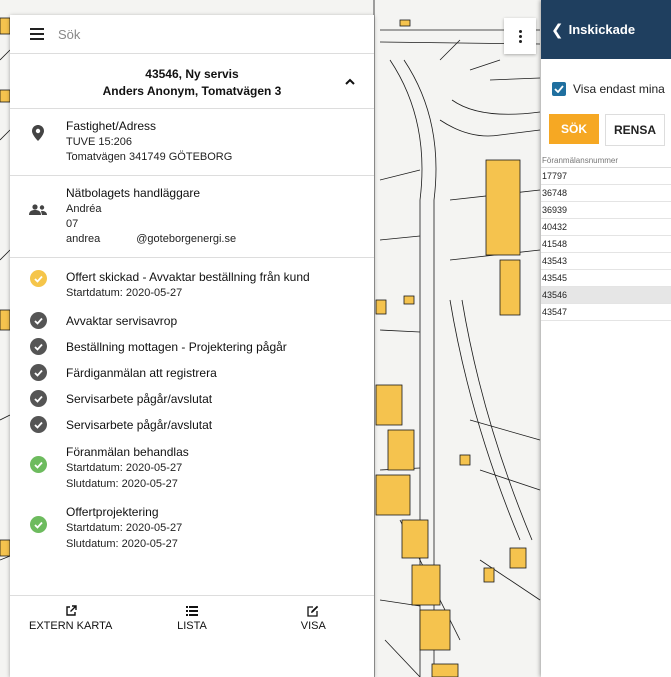 The height and width of the screenshot is (677, 671). Describe the element at coordinates (313, 618) in the screenshot. I see `visa-button: VISA` at that location.